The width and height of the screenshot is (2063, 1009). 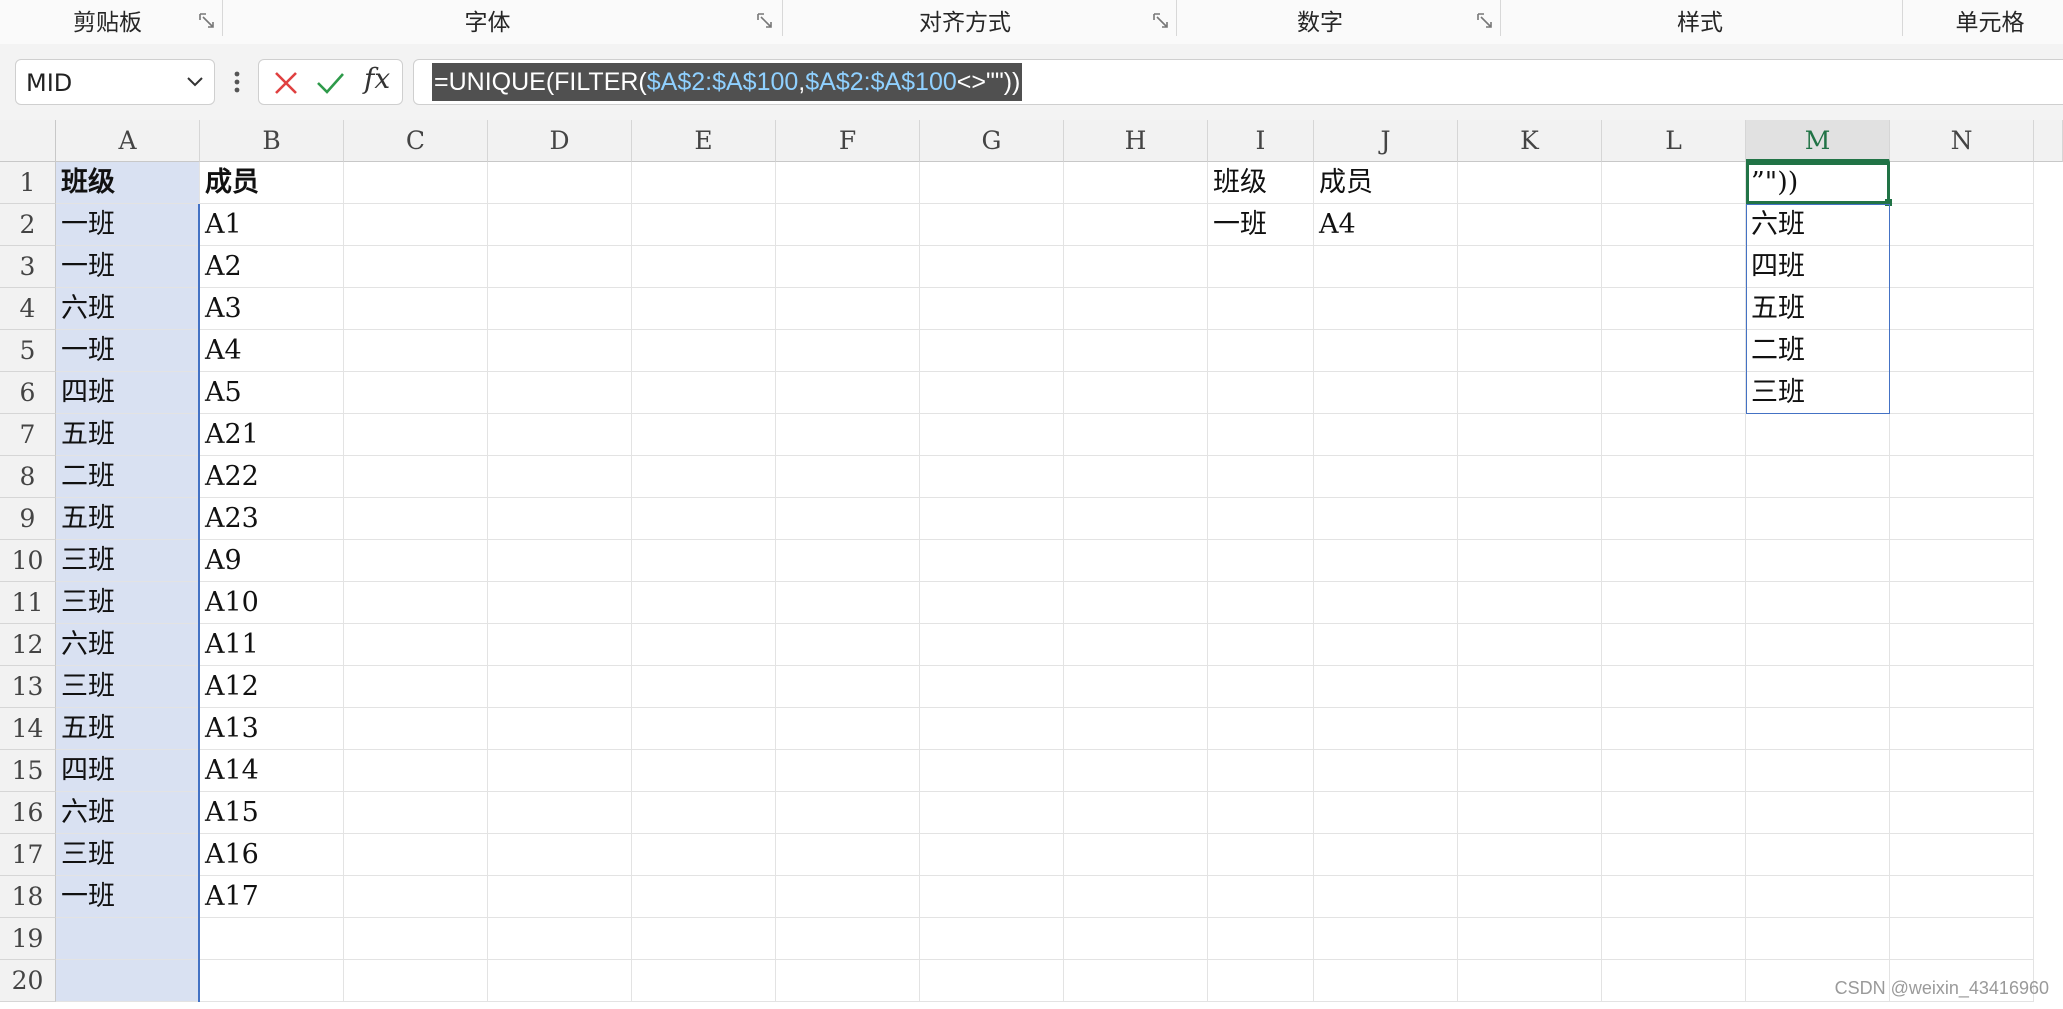 What do you see at coordinates (1674, 603) in the screenshot?
I see `cell-l11` at bounding box center [1674, 603].